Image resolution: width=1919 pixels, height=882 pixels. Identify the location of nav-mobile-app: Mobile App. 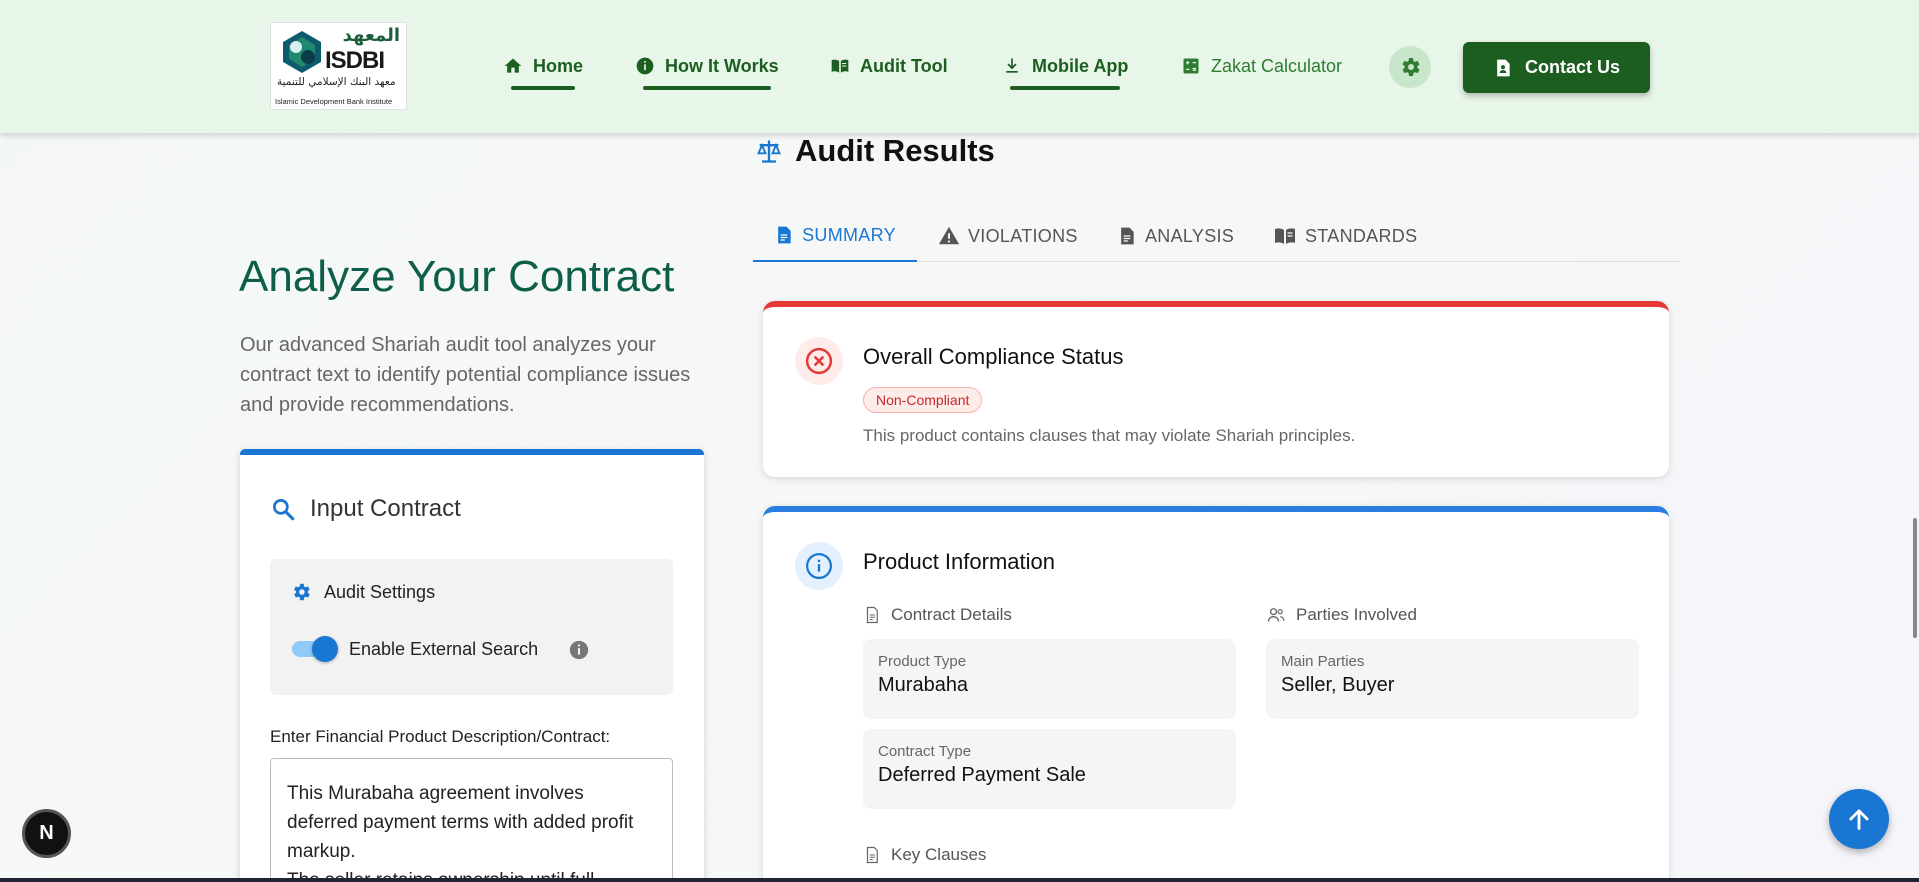
(1065, 71).